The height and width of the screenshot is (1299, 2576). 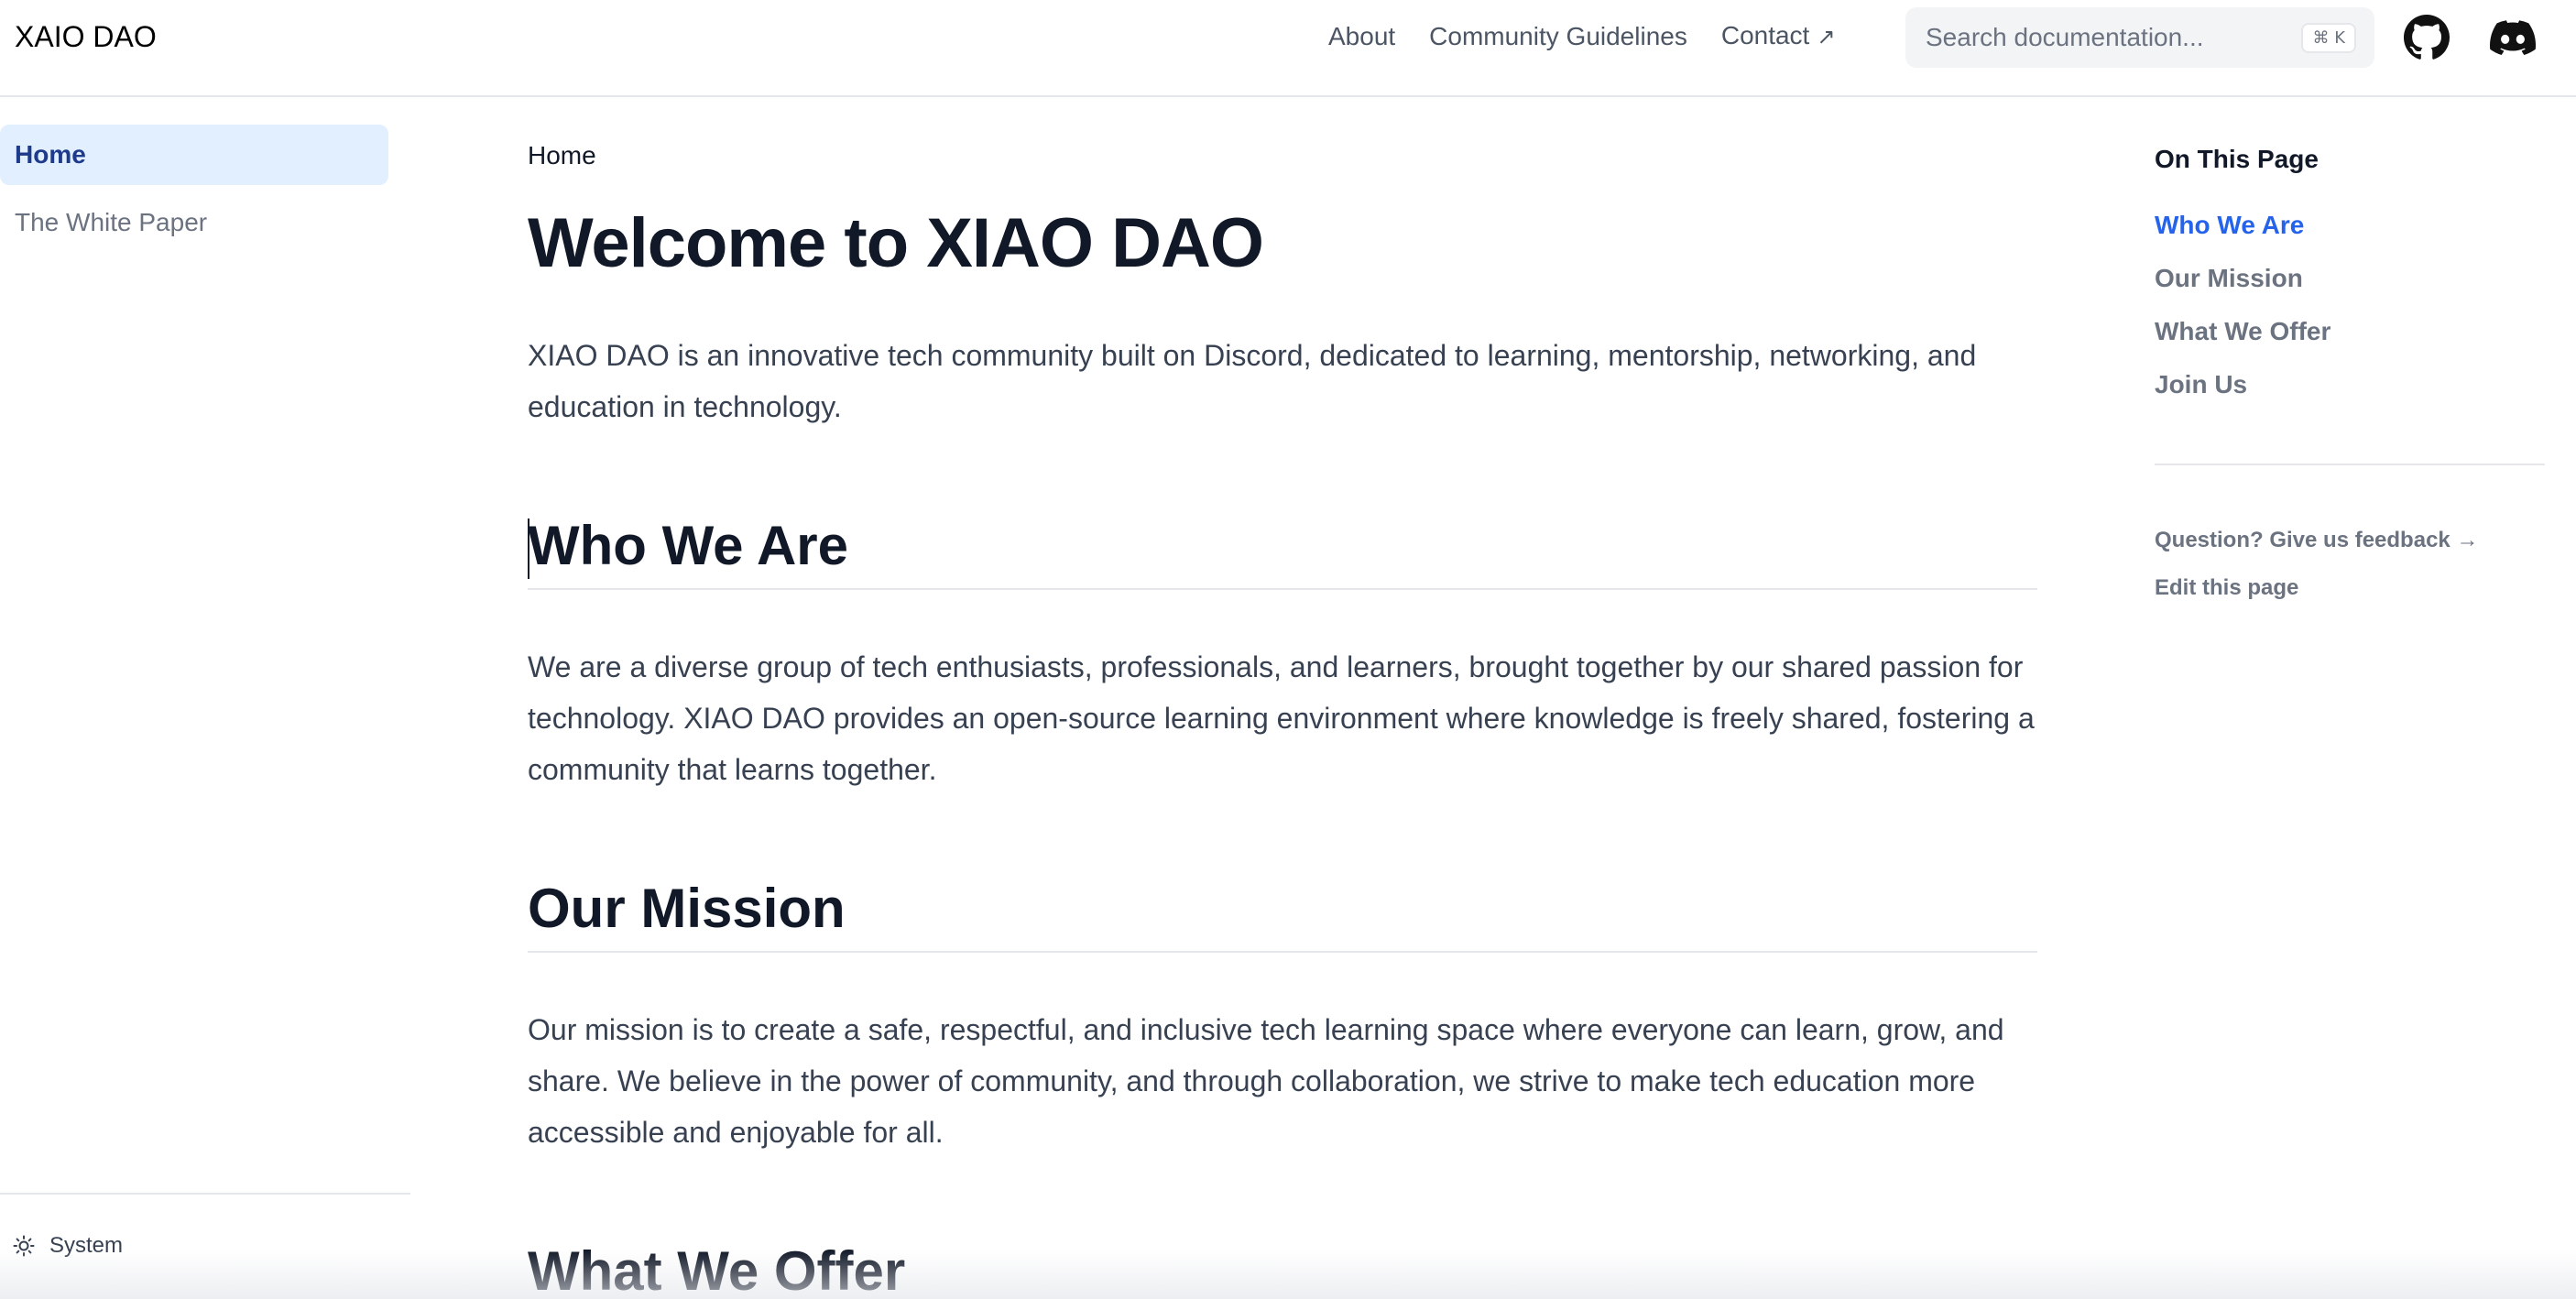 I want to click on text-cursor, so click(x=529, y=549).